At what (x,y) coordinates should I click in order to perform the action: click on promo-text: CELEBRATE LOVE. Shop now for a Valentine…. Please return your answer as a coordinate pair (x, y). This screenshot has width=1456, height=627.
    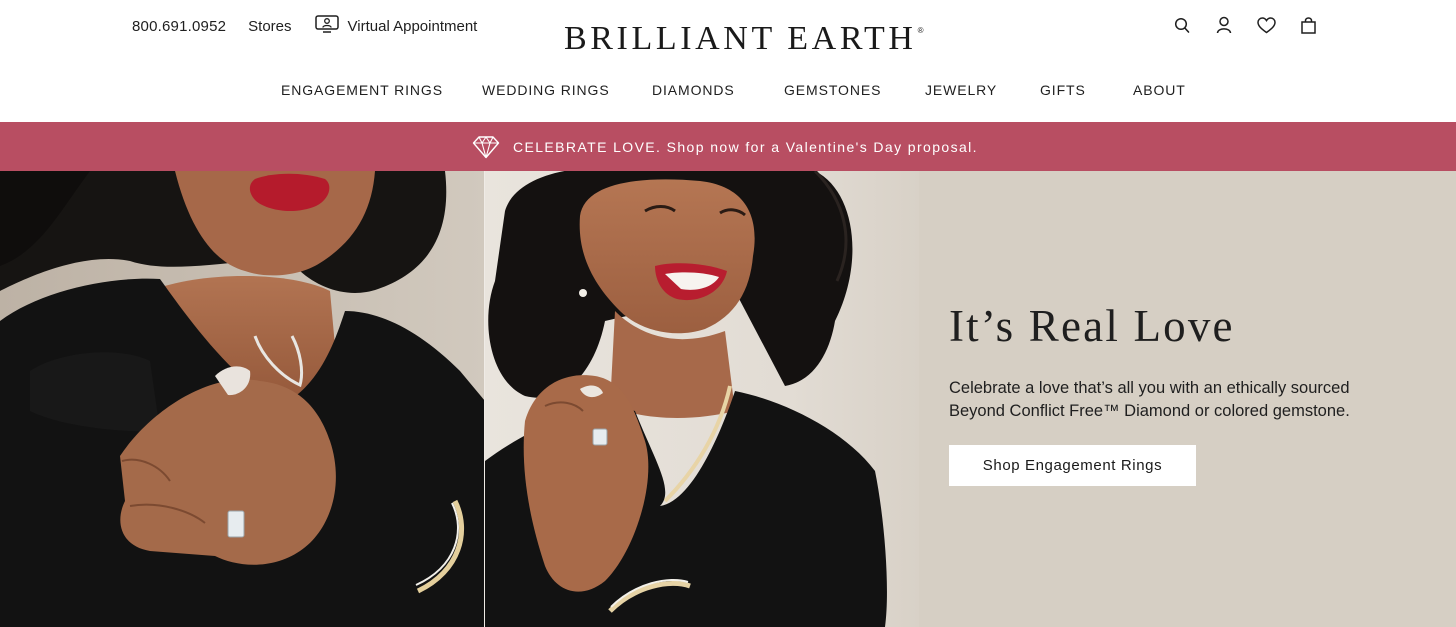
    Looking at the image, I should click on (745, 146).